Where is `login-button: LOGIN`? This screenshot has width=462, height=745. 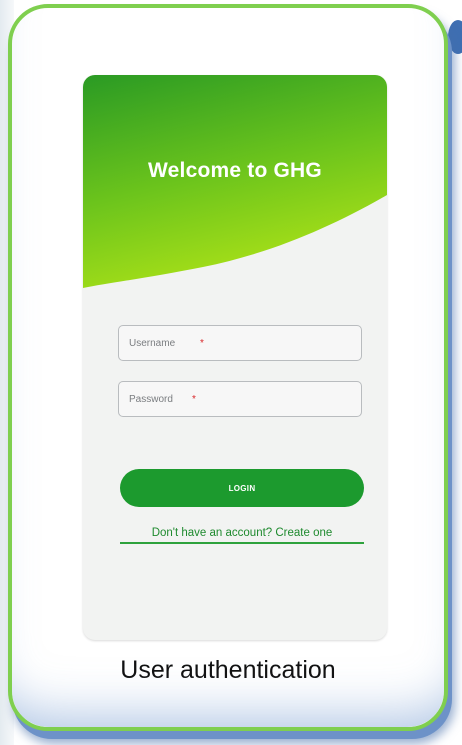
login-button: LOGIN is located at coordinates (242, 488).